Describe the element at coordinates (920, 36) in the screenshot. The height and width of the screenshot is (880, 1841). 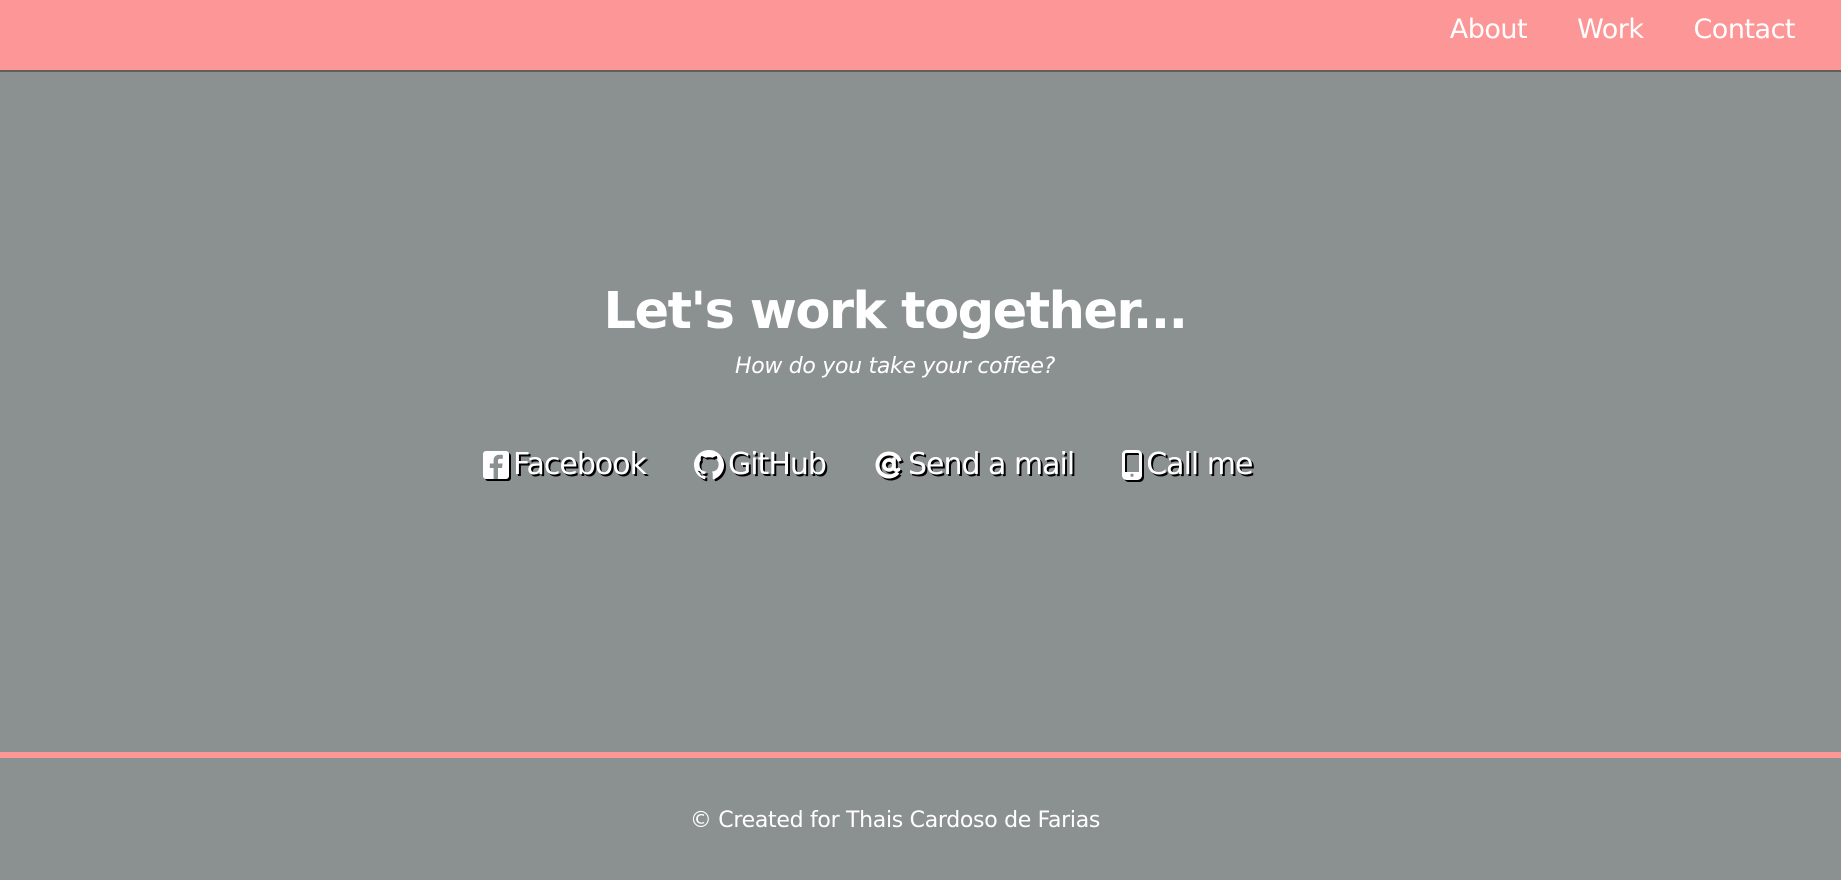
I see `navbar: About Work Contact` at that location.